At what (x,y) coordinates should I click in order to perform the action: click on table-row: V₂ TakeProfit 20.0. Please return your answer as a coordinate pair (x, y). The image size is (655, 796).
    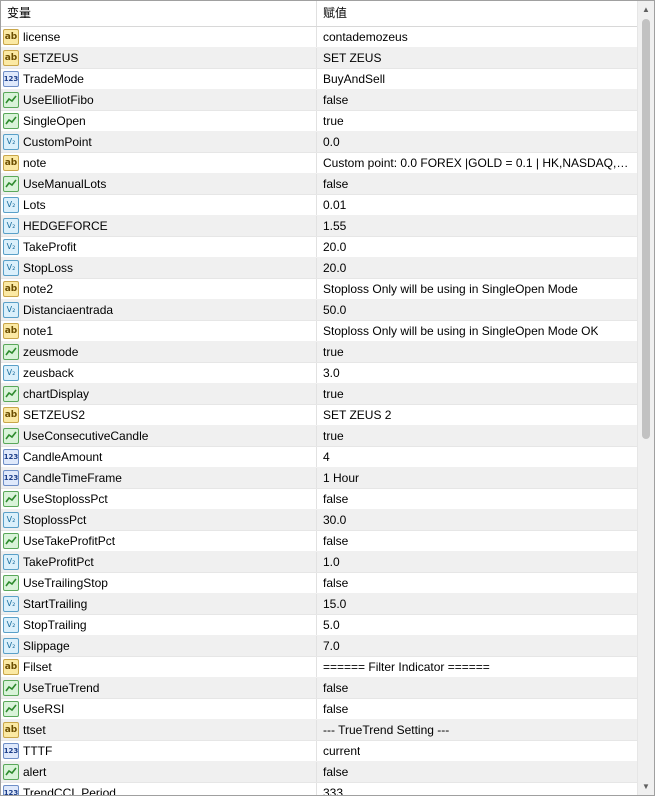
    Looking at the image, I should click on (319, 247).